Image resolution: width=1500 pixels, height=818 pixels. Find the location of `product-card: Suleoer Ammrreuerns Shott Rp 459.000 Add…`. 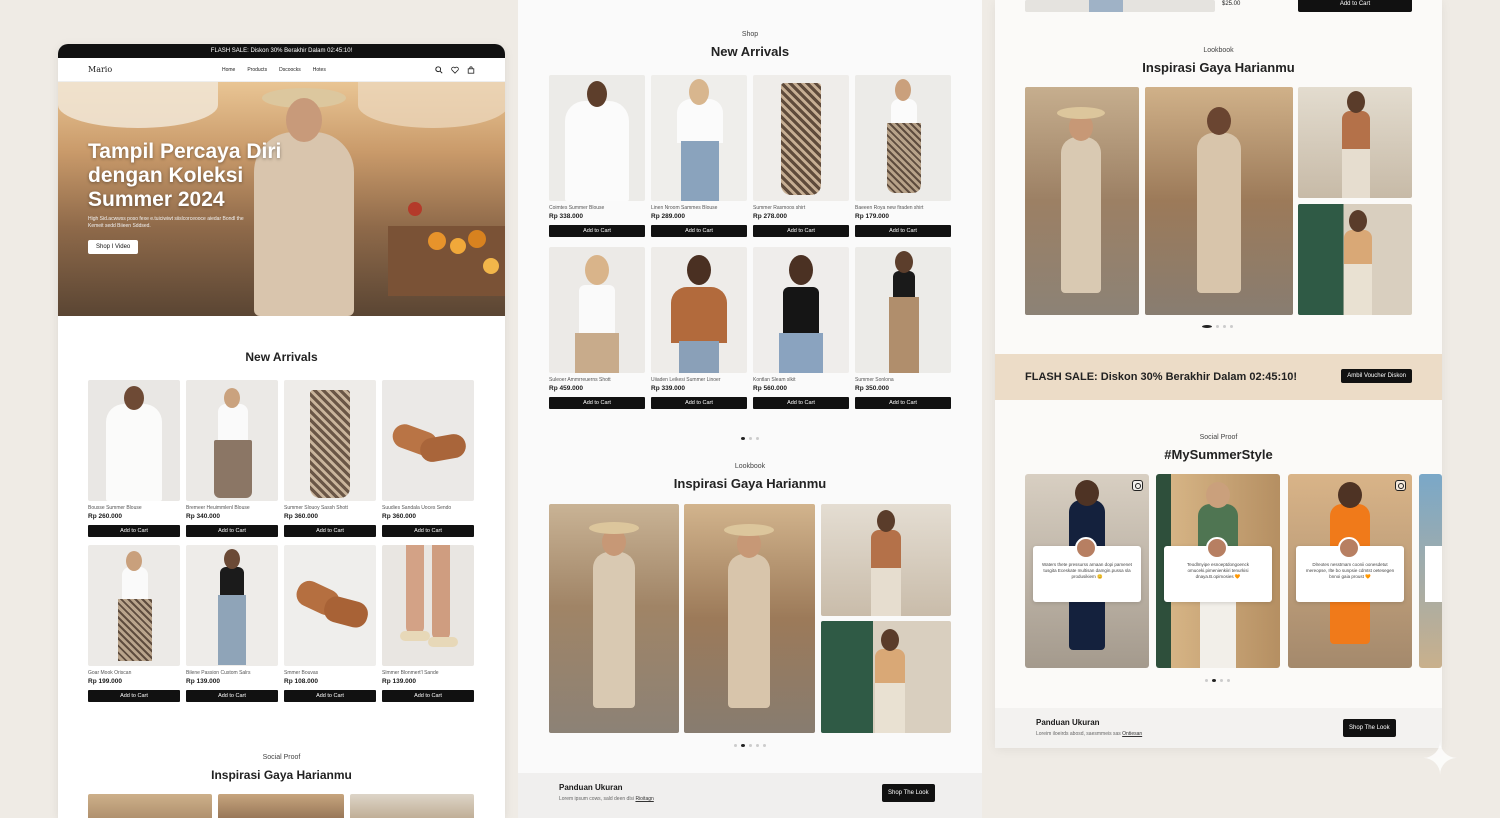

product-card: Suleoer Ammrreuerns Shott Rp 459.000 Add… is located at coordinates (597, 328).